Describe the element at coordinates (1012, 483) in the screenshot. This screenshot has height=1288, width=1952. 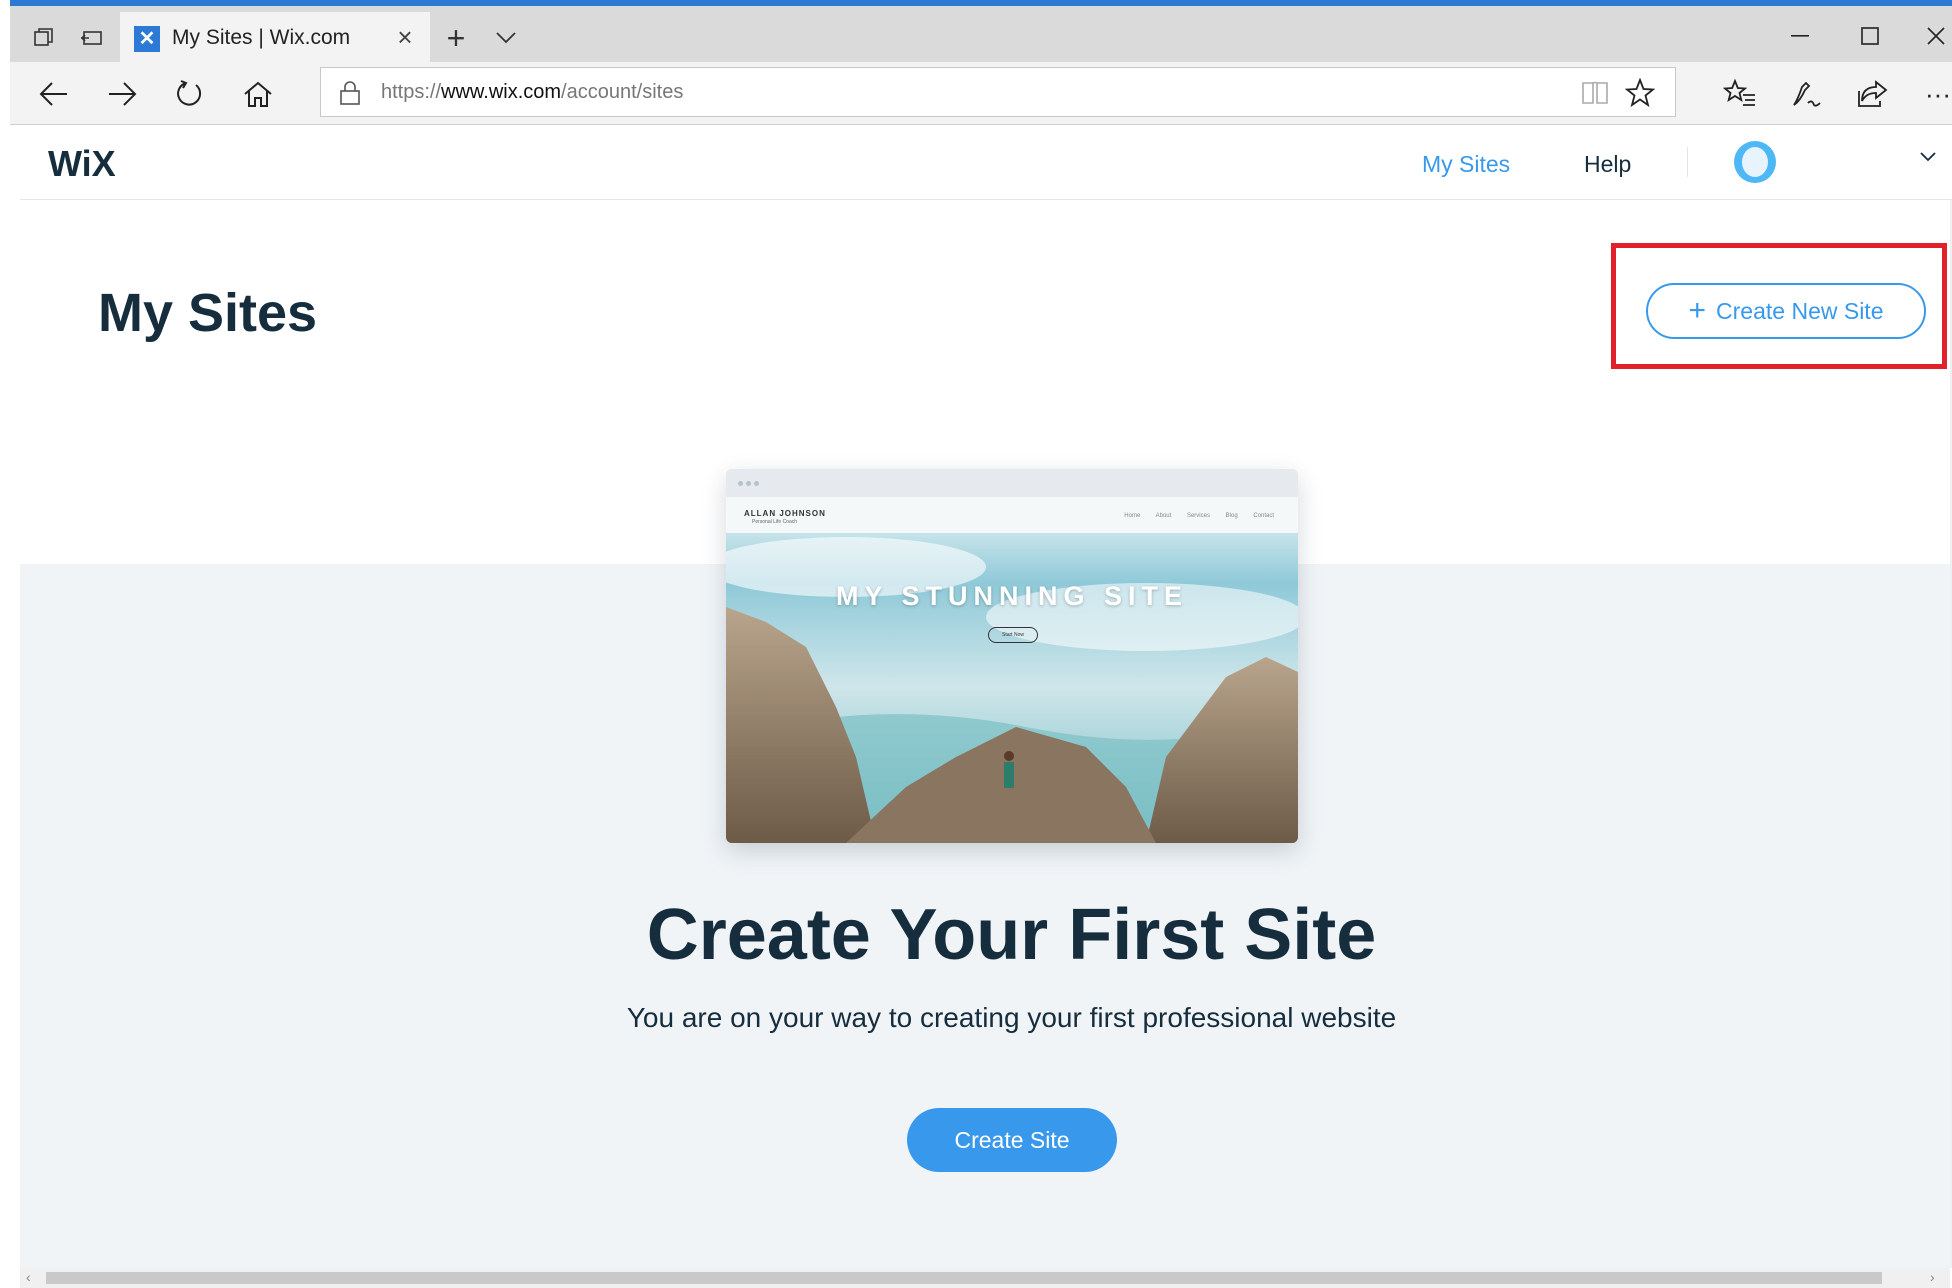
I see `preview-browser-bar` at that location.